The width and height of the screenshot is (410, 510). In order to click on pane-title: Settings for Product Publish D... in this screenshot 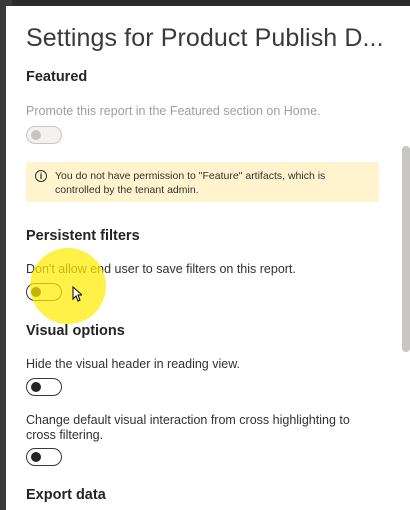, I will do `click(205, 38)`.